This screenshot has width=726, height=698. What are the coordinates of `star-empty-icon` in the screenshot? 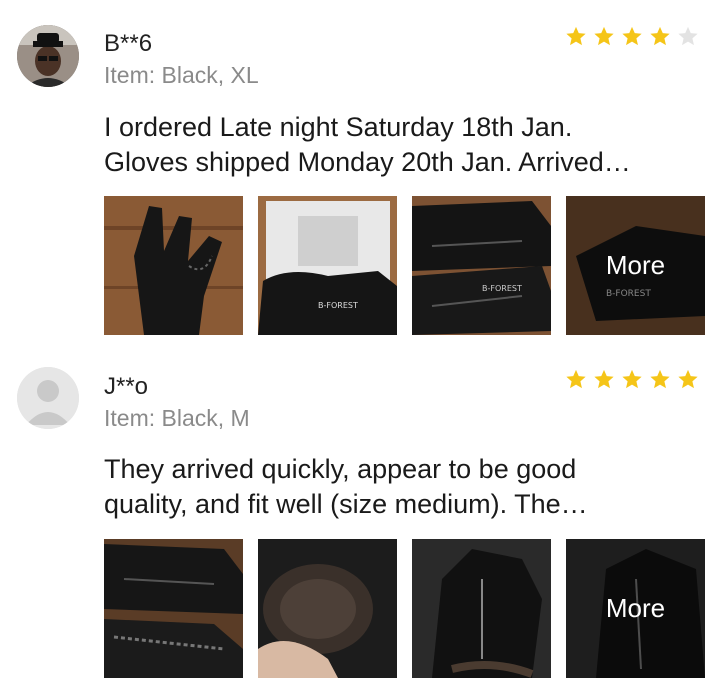 It's located at (688, 36).